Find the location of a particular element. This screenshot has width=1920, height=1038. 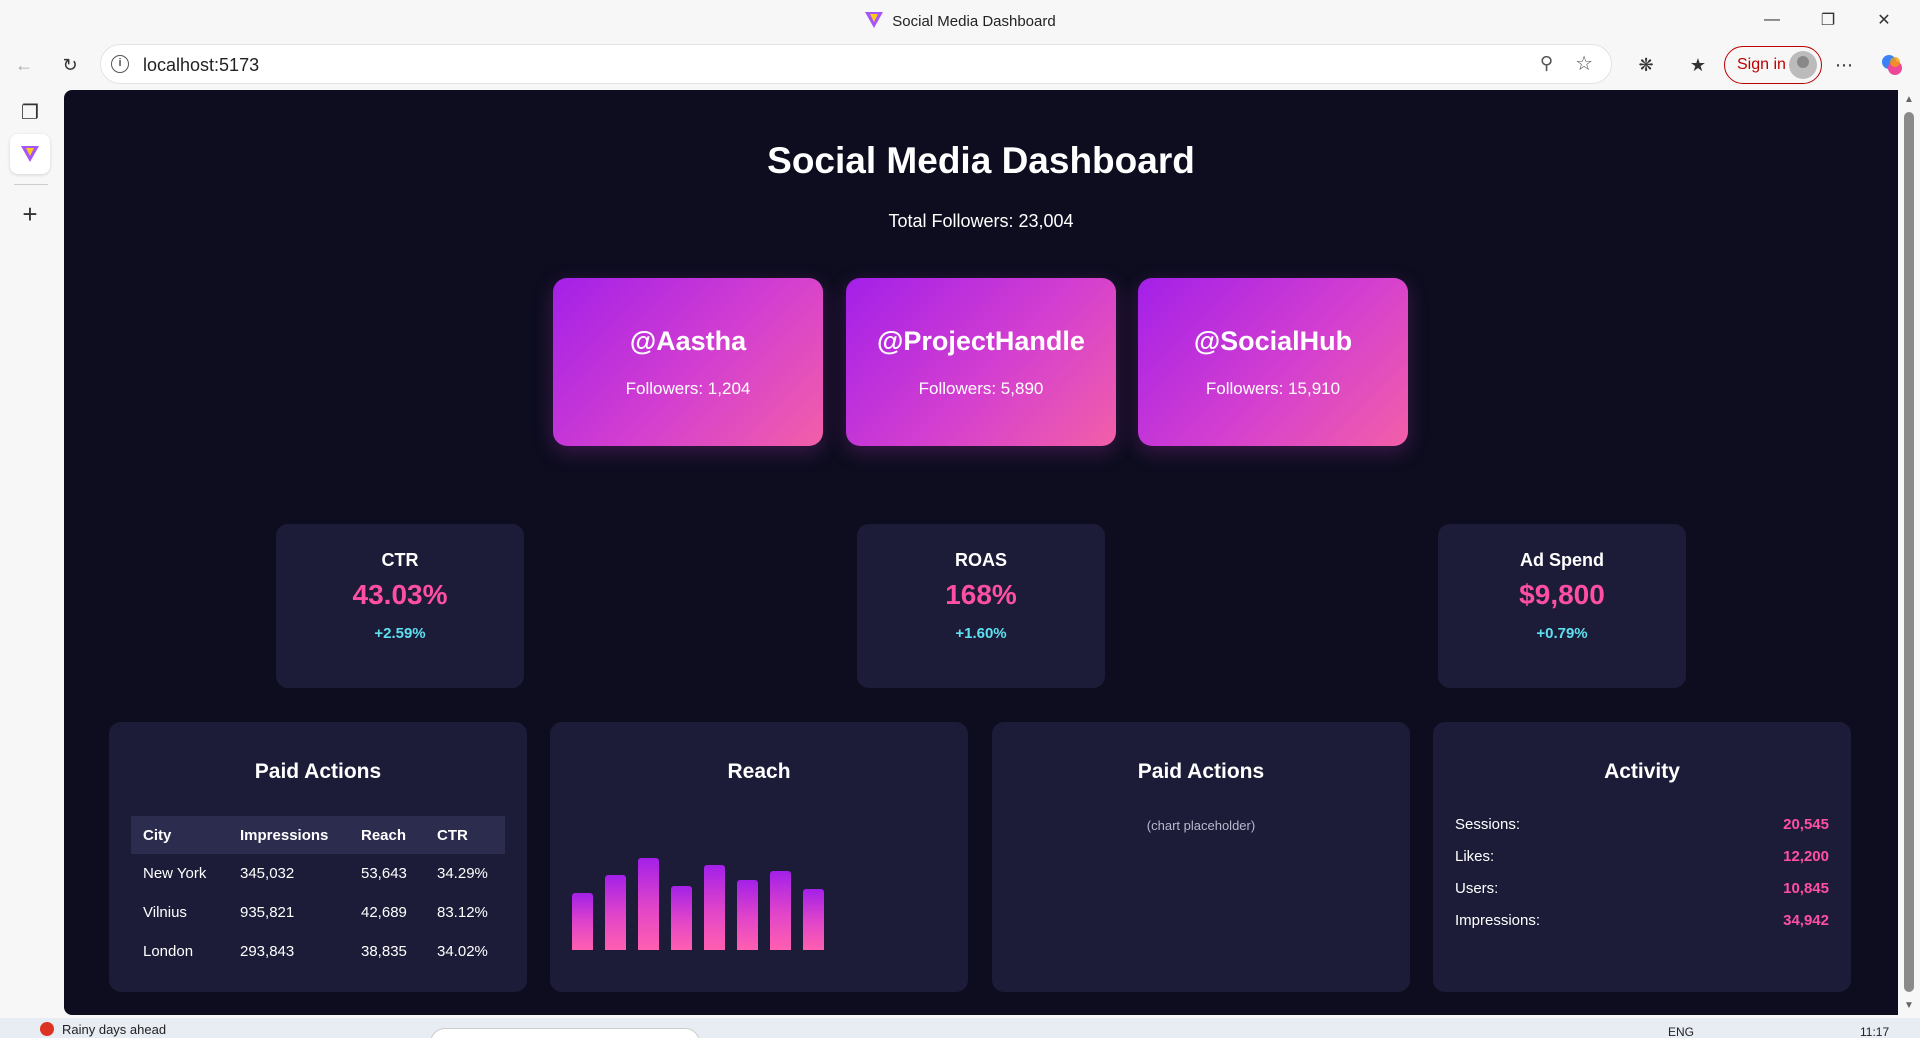

account-followers: Followers: 15,910 is located at coordinates (1273, 388).